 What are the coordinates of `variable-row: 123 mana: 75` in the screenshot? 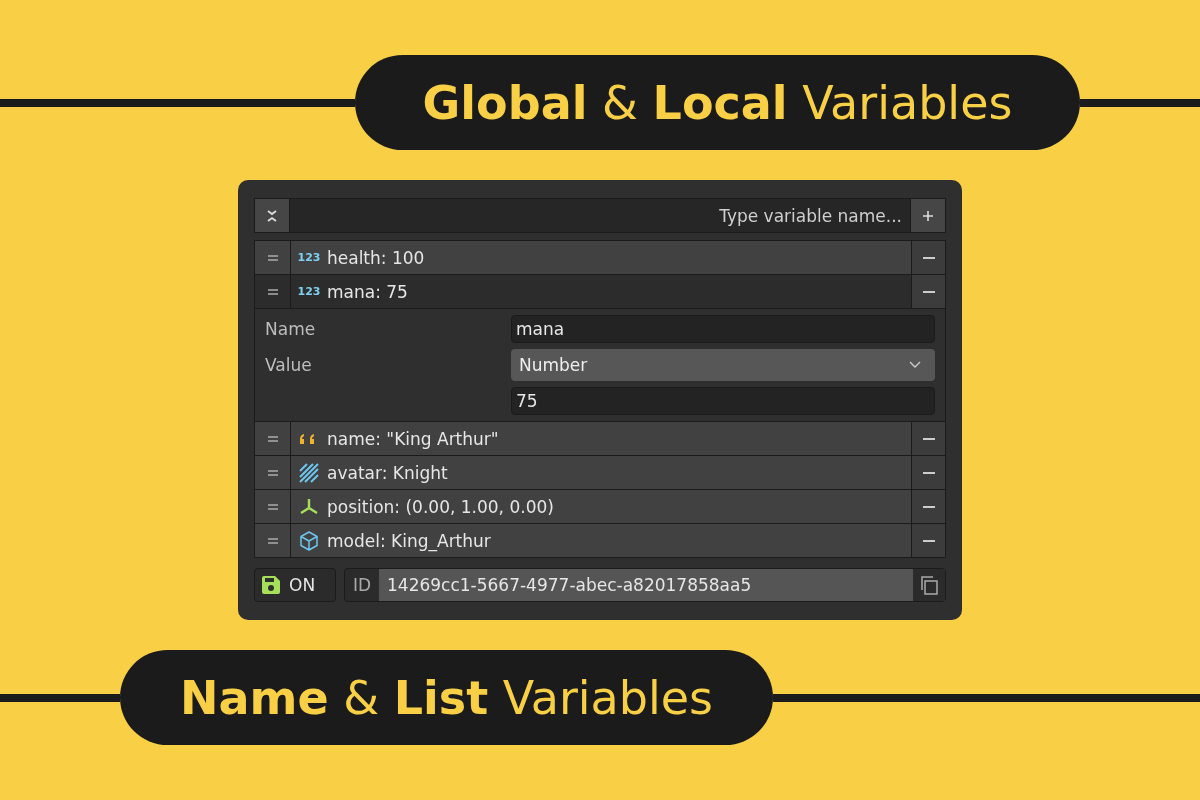 It's located at (600, 292).